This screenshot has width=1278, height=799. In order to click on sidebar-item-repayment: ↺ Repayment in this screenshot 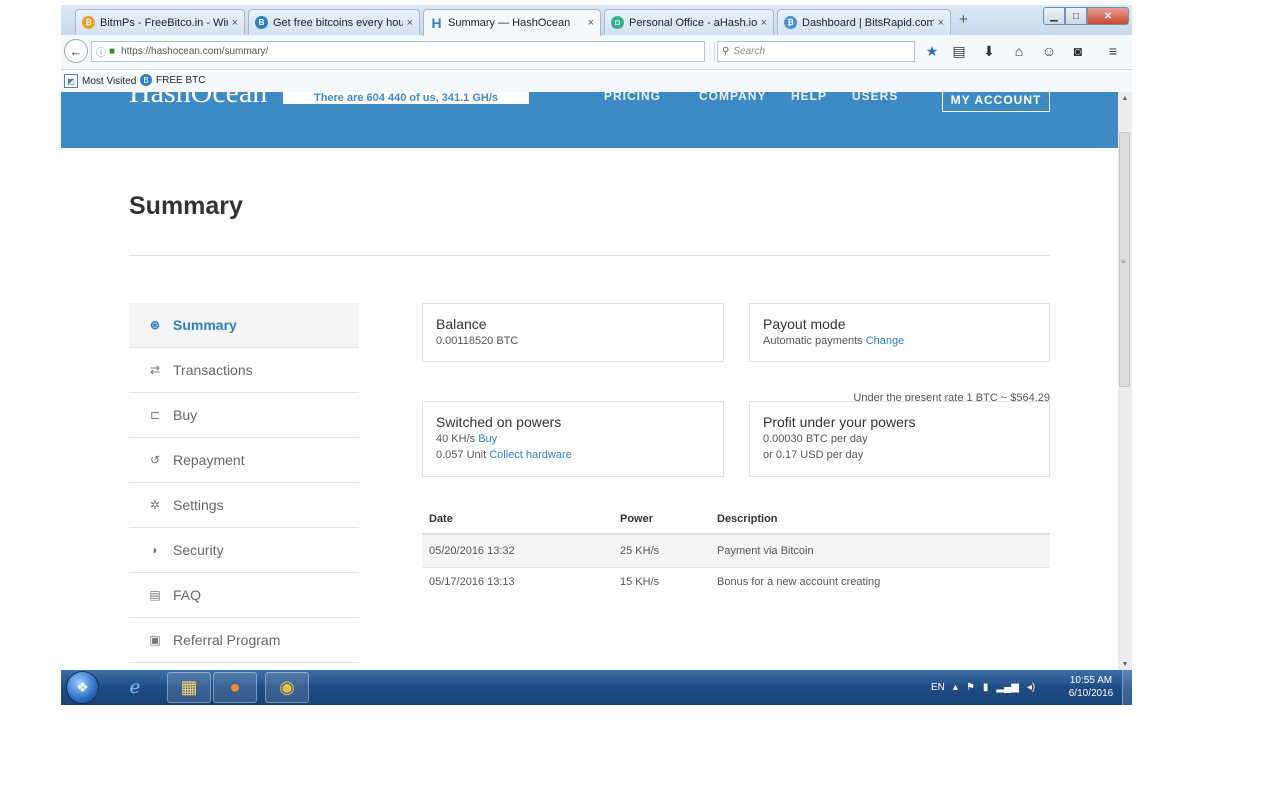, I will do `click(244, 460)`.